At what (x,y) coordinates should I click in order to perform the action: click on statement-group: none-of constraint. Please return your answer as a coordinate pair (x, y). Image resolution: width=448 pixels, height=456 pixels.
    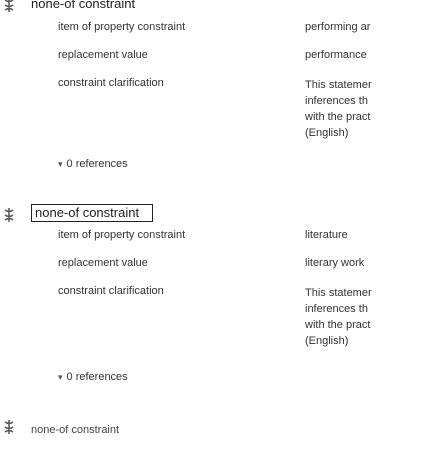
    Looking at the image, I should click on (224, 436).